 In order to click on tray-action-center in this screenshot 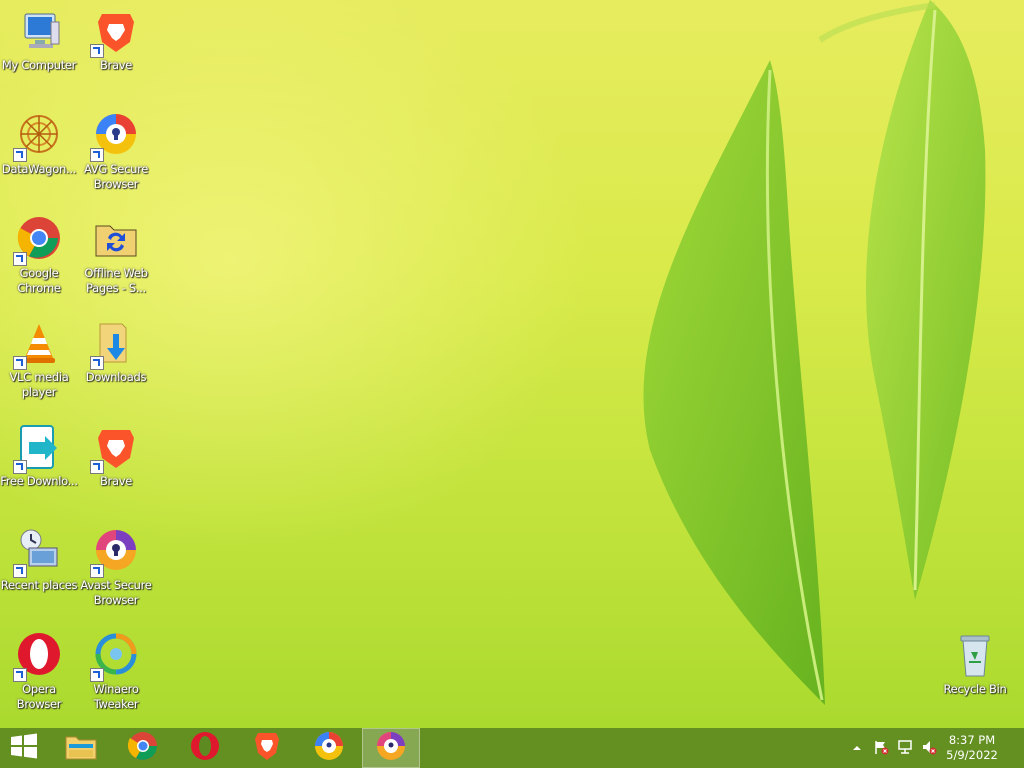, I will do `click(881, 748)`.